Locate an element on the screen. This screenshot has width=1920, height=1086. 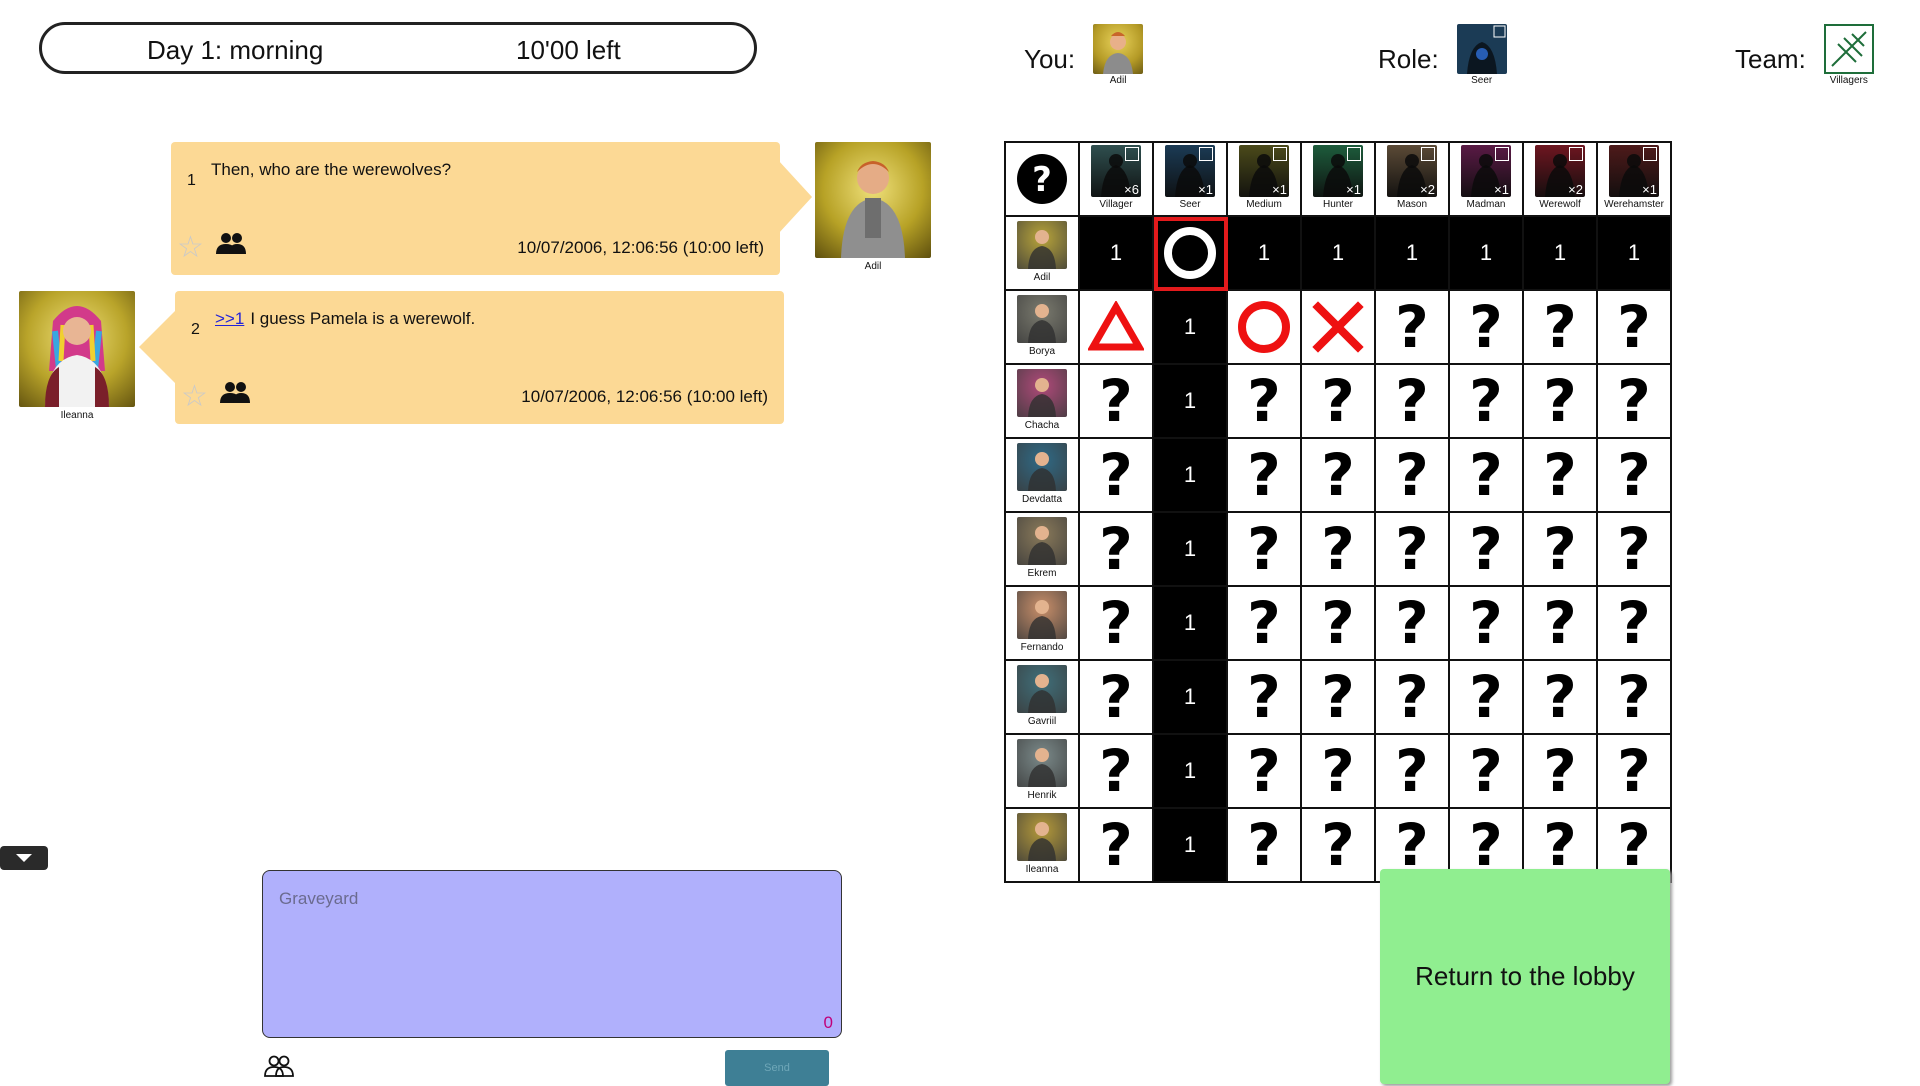
role-card: Seer is located at coordinates (1481, 55).